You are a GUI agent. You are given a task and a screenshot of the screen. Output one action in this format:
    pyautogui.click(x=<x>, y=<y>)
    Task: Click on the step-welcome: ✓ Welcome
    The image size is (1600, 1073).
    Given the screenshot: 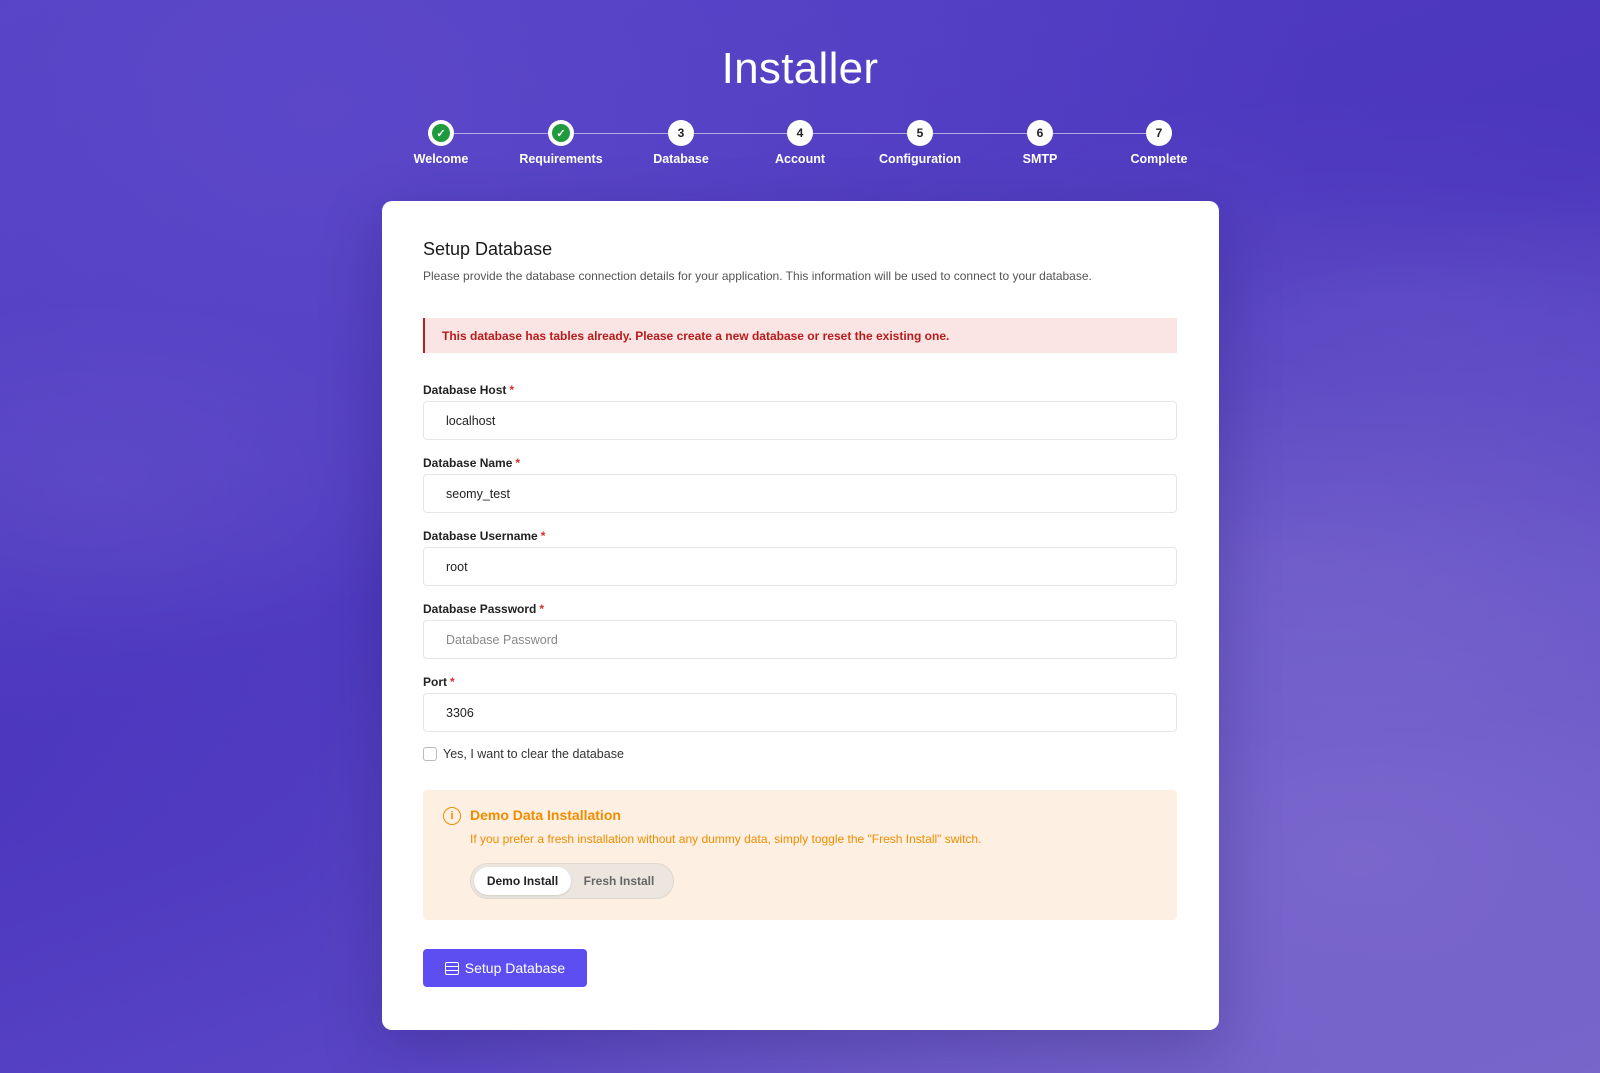 What is the action you would take?
    pyautogui.click(x=441, y=143)
    